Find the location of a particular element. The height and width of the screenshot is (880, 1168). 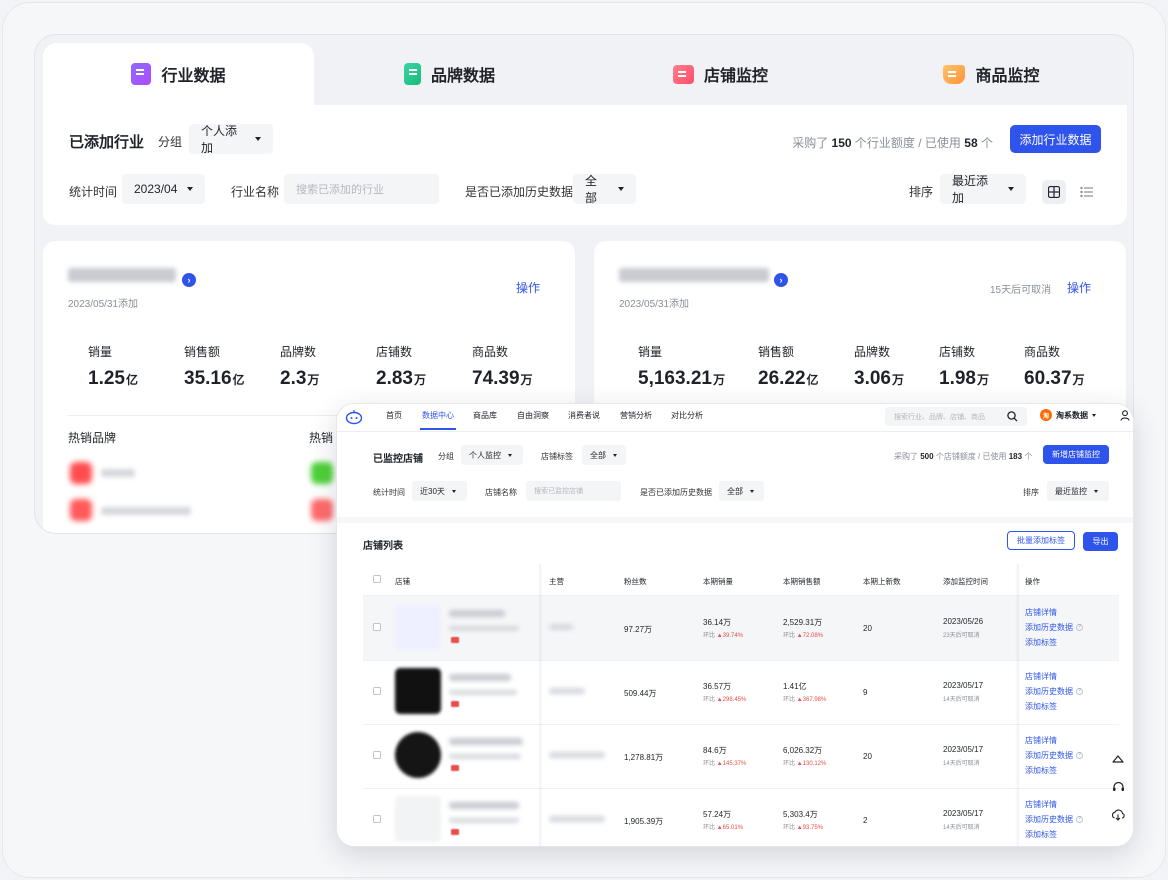

metric-value: 26.22亿 is located at coordinates (788, 379).